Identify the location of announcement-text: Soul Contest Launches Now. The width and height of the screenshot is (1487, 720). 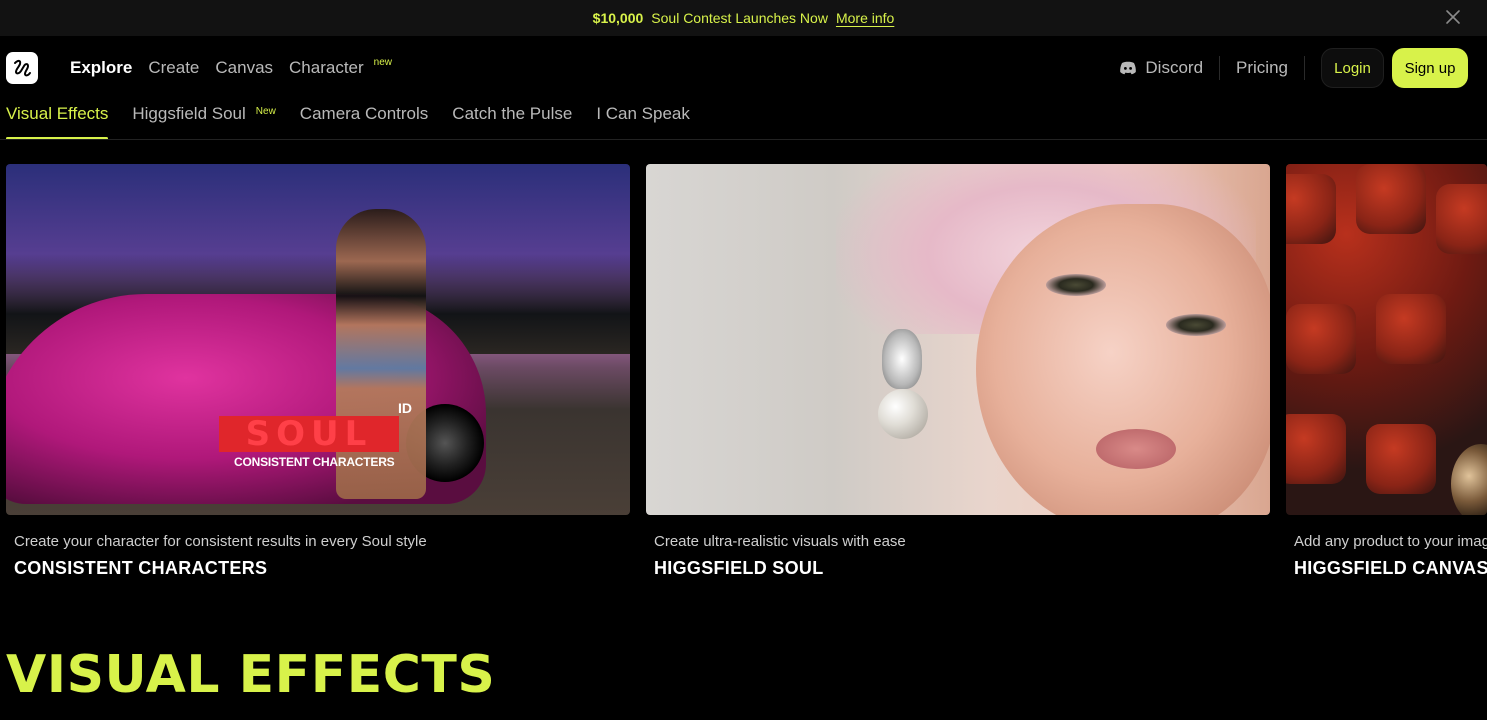
(739, 18).